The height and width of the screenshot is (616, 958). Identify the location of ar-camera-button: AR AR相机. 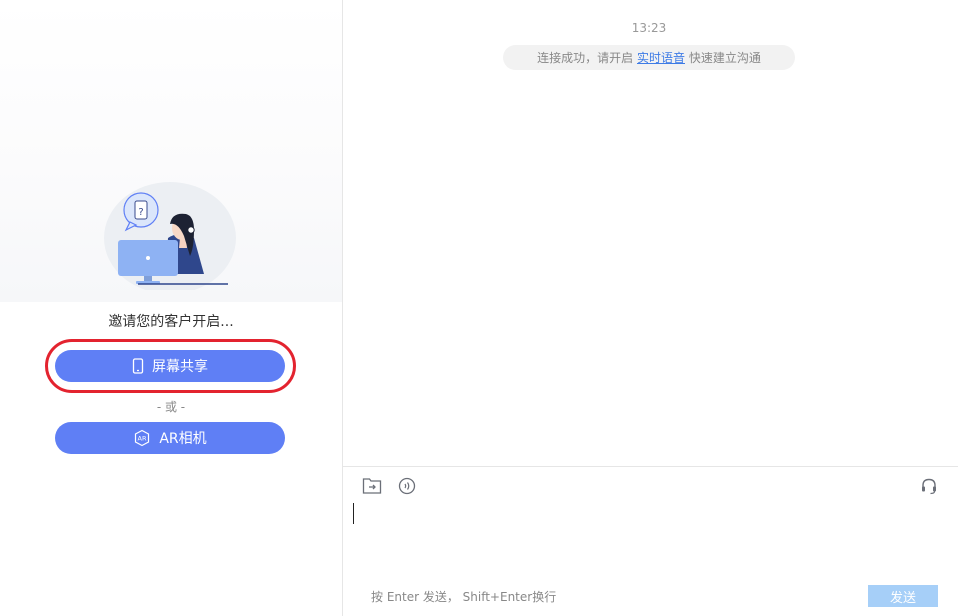
(170, 438).